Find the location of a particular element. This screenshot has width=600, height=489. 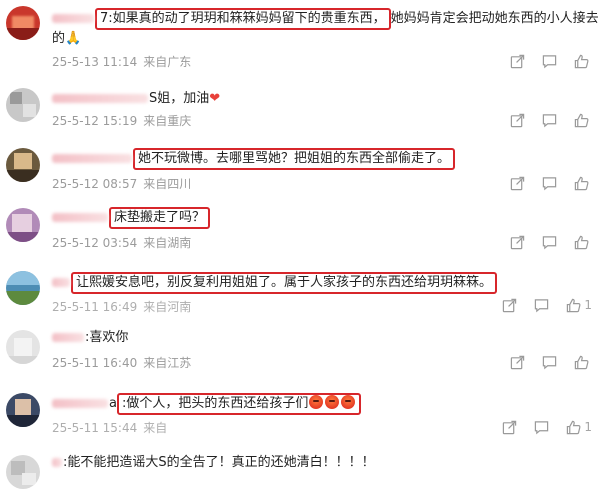

heart-emoji: ❤ is located at coordinates (215, 98).